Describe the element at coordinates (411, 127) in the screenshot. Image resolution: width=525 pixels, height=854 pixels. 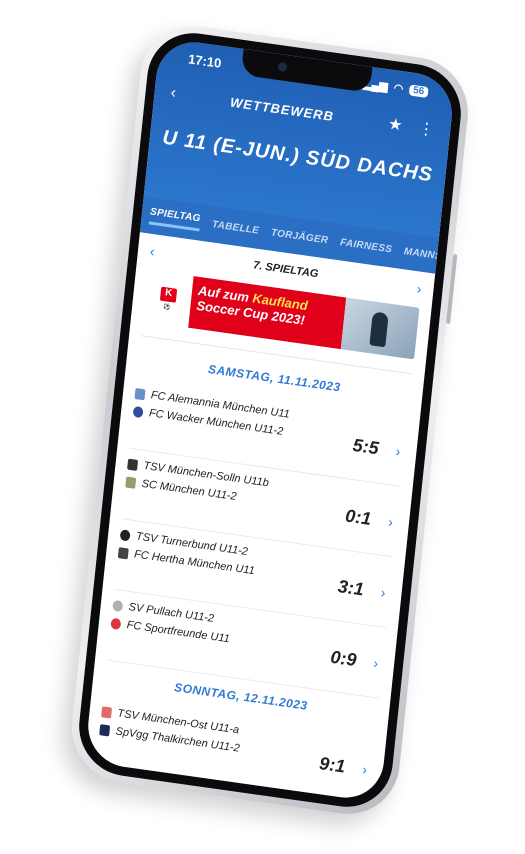
I see `nav-actions: ★ ⋮` at that location.